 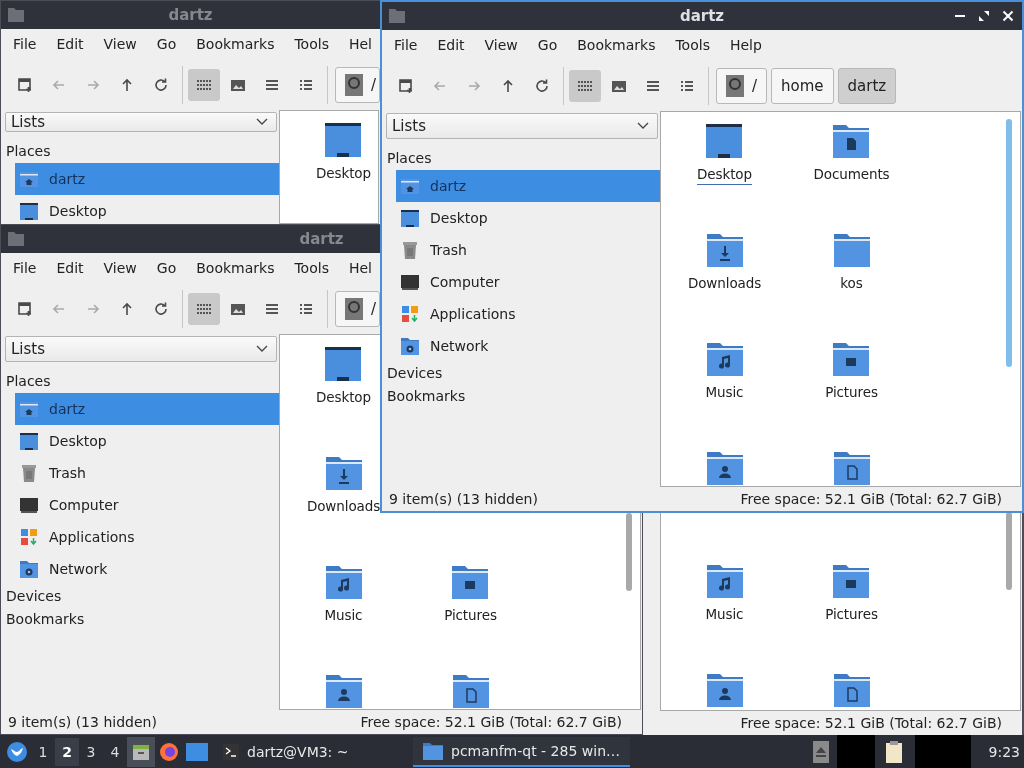 I want to click on network-folder-icon, so click(x=29, y=569).